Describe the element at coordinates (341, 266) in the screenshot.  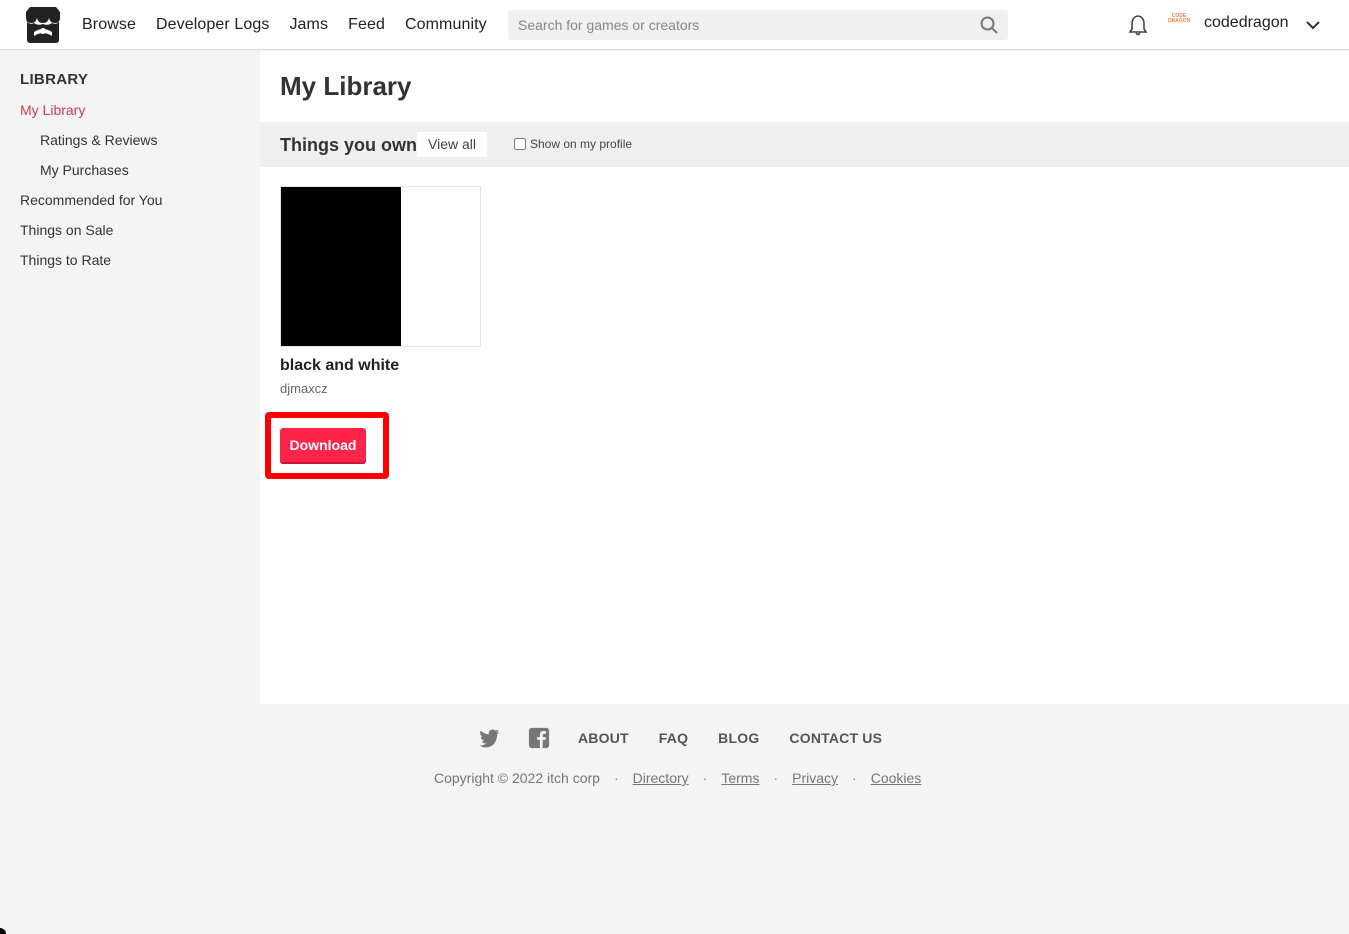
I see `thumbnail-black-half` at that location.